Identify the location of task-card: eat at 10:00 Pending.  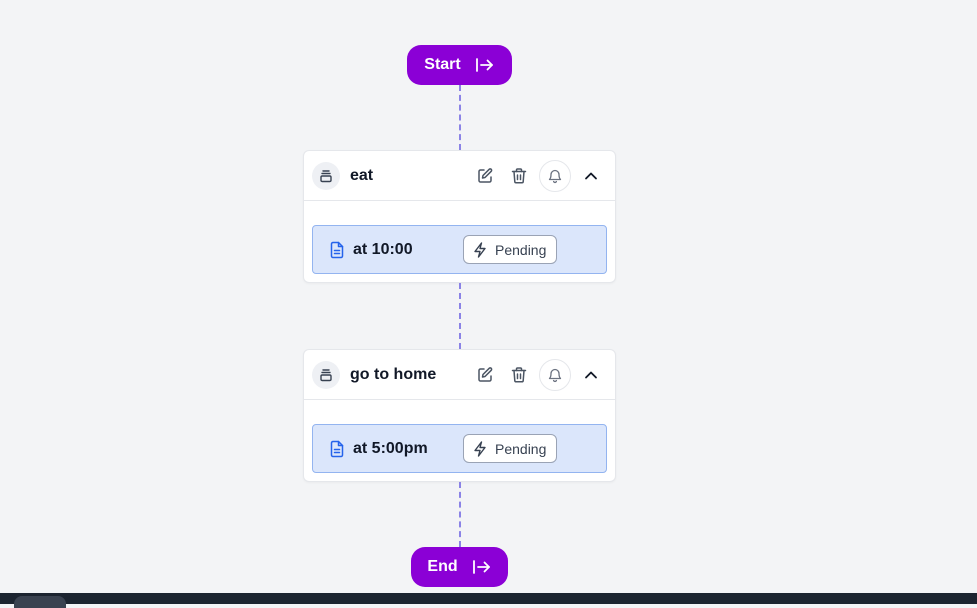
(459, 216).